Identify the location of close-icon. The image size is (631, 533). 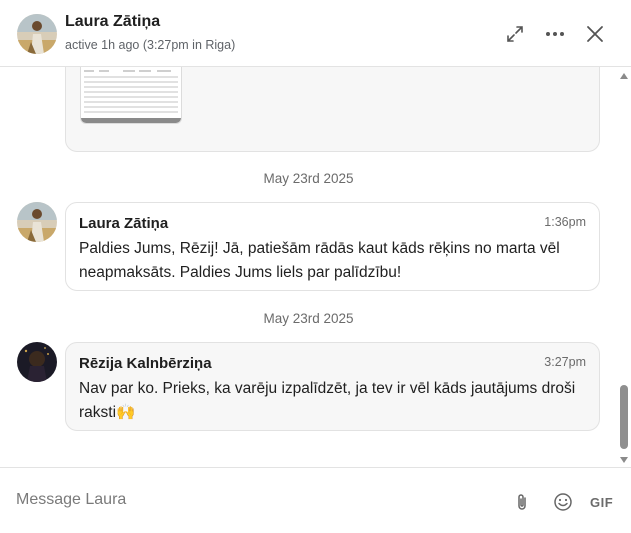
(595, 34).